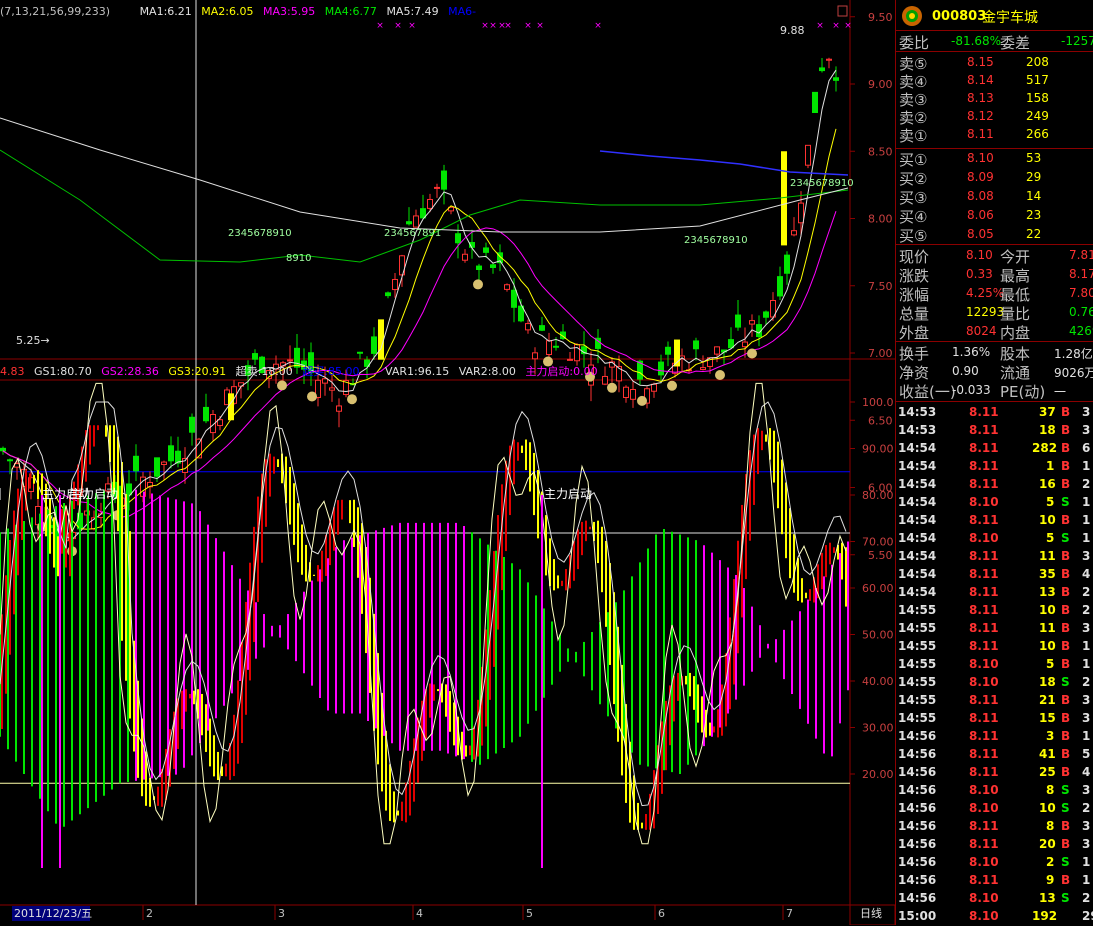 The height and width of the screenshot is (926, 1093). I want to click on stat-row: 总量 12293 量比 0.76, so click(994, 313).